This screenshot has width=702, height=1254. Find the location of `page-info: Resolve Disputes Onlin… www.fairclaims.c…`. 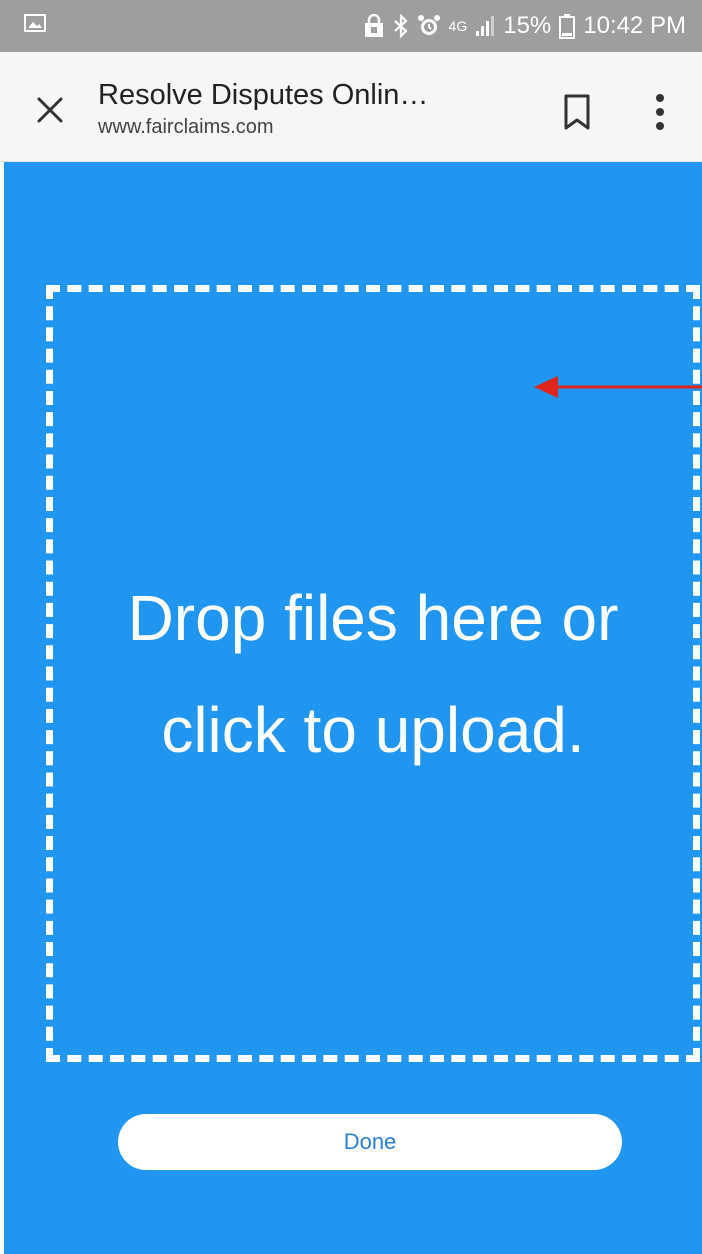

page-info: Resolve Disputes Onlin… www.fairclaims.c… is located at coordinates (308, 107).